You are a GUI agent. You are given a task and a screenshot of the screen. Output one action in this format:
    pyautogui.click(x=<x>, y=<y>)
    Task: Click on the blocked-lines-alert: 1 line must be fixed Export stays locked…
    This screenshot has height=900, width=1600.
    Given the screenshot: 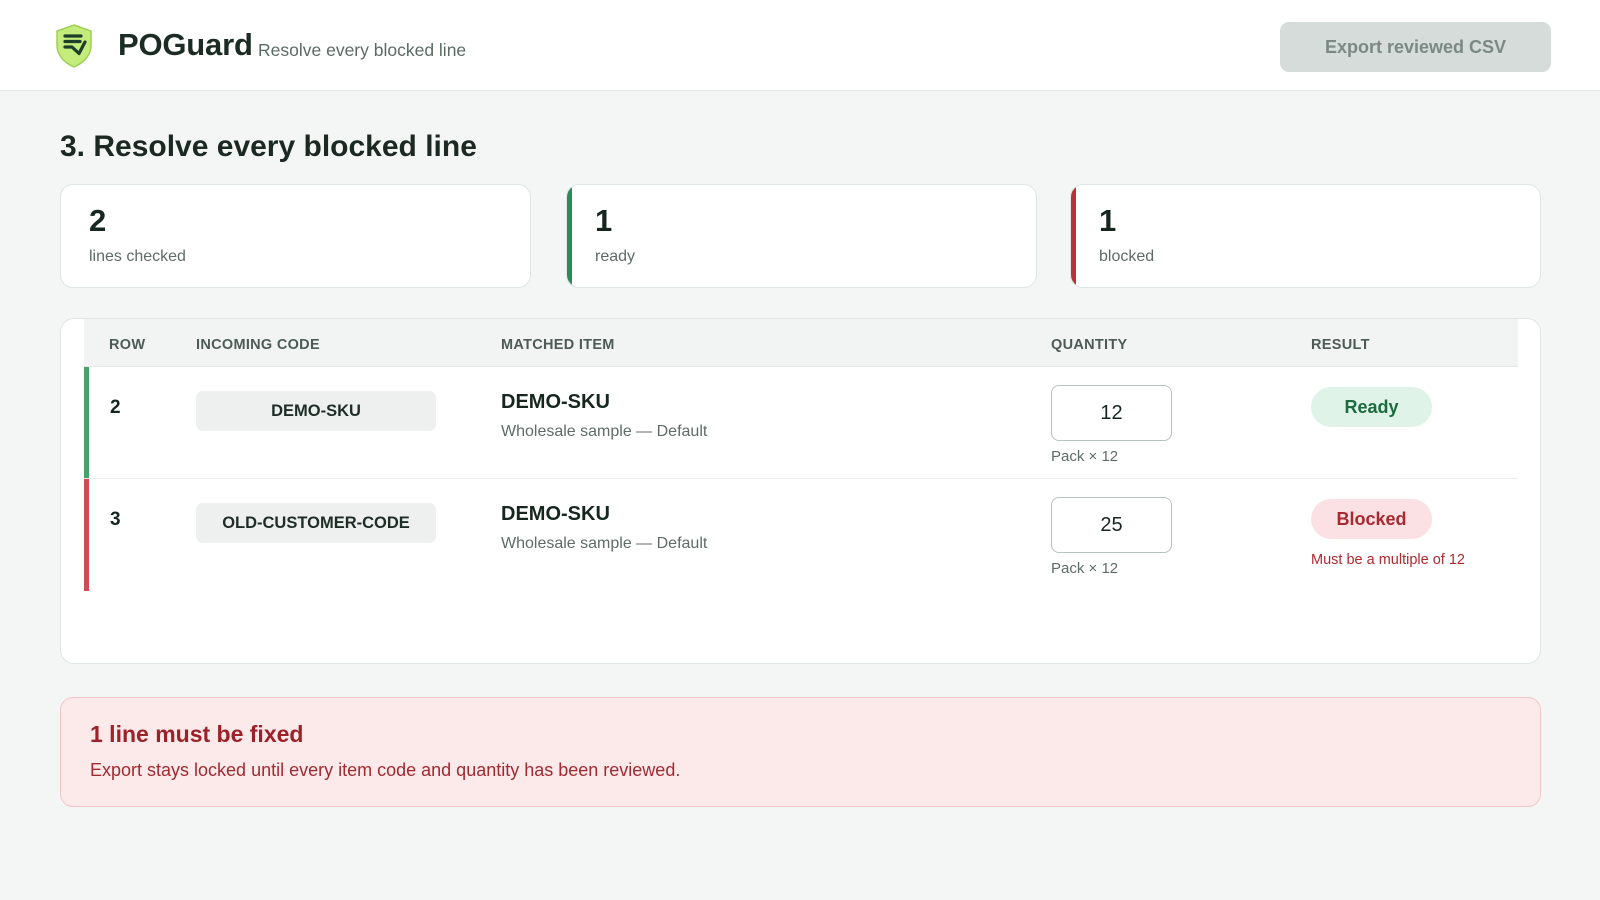 What is the action you would take?
    pyautogui.click(x=800, y=752)
    